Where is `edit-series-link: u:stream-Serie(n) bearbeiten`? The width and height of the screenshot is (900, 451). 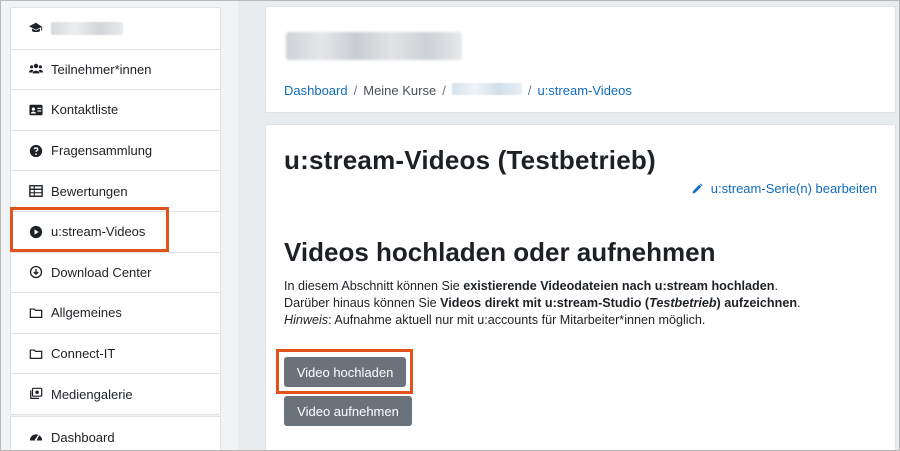
edit-series-link: u:stream-Serie(n) bearbeiten is located at coordinates (784, 188).